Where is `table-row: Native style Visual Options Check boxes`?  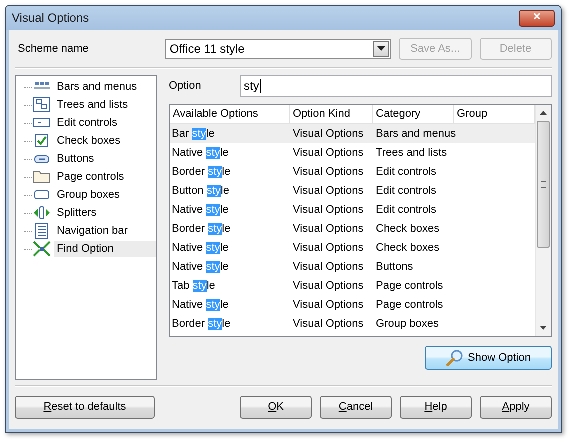 table-row: Native style Visual Options Check boxes is located at coordinates (352, 247).